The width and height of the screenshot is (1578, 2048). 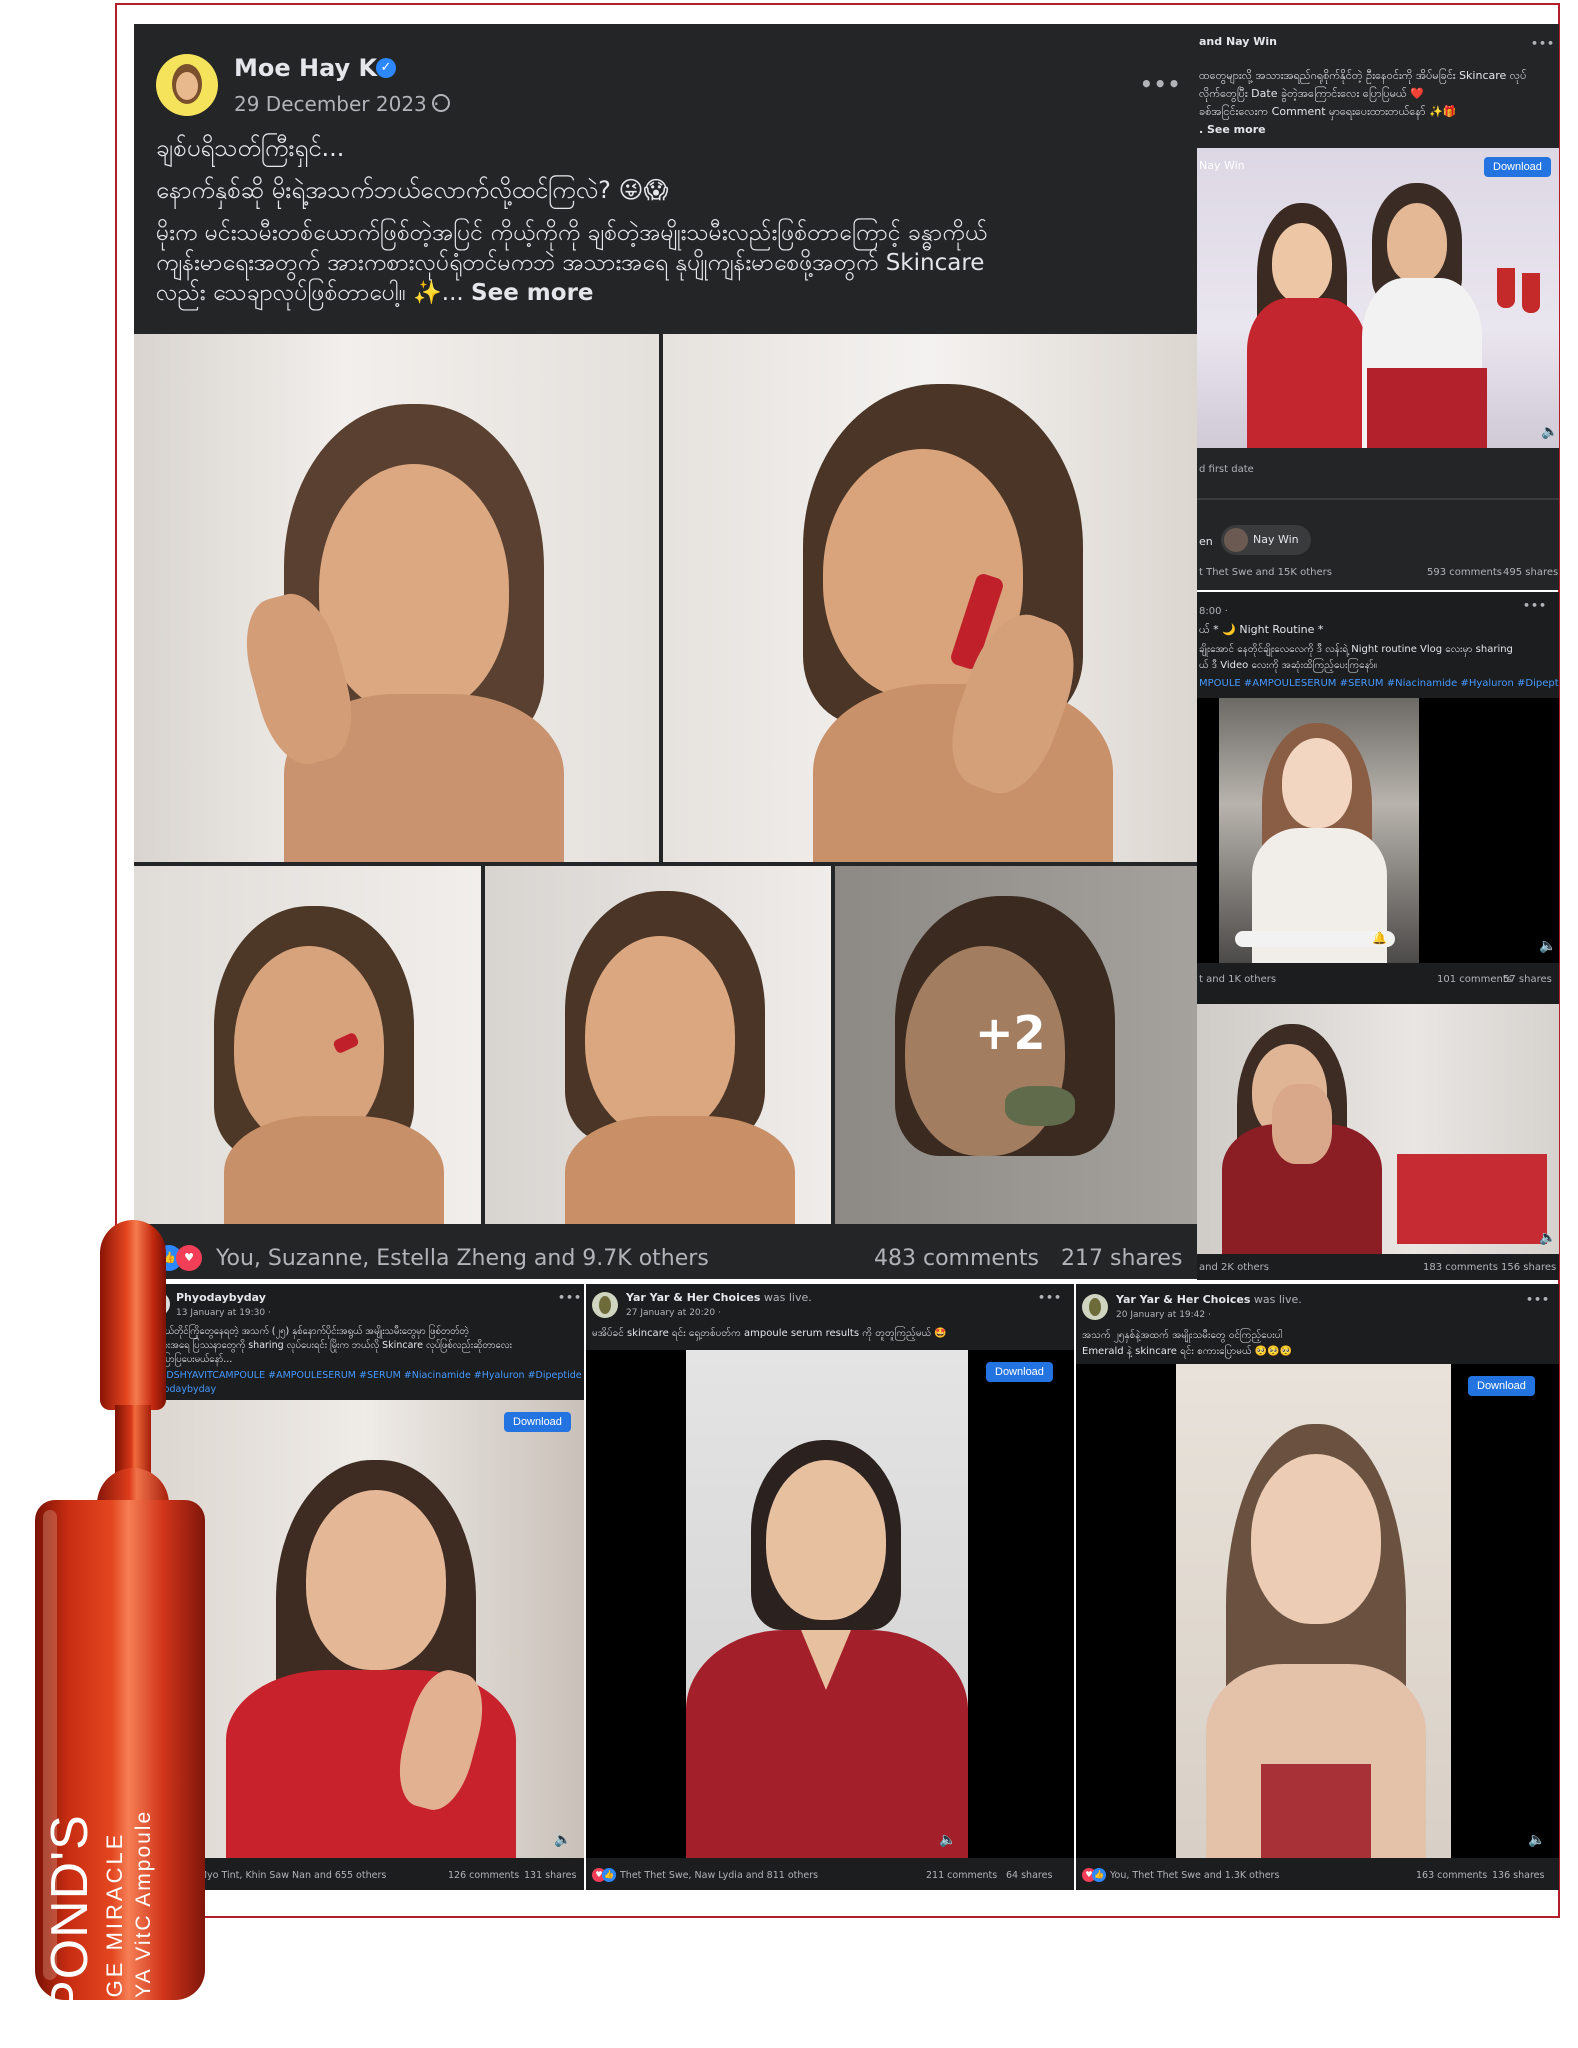 I want to click on see-more-link: See more, so click(x=532, y=293).